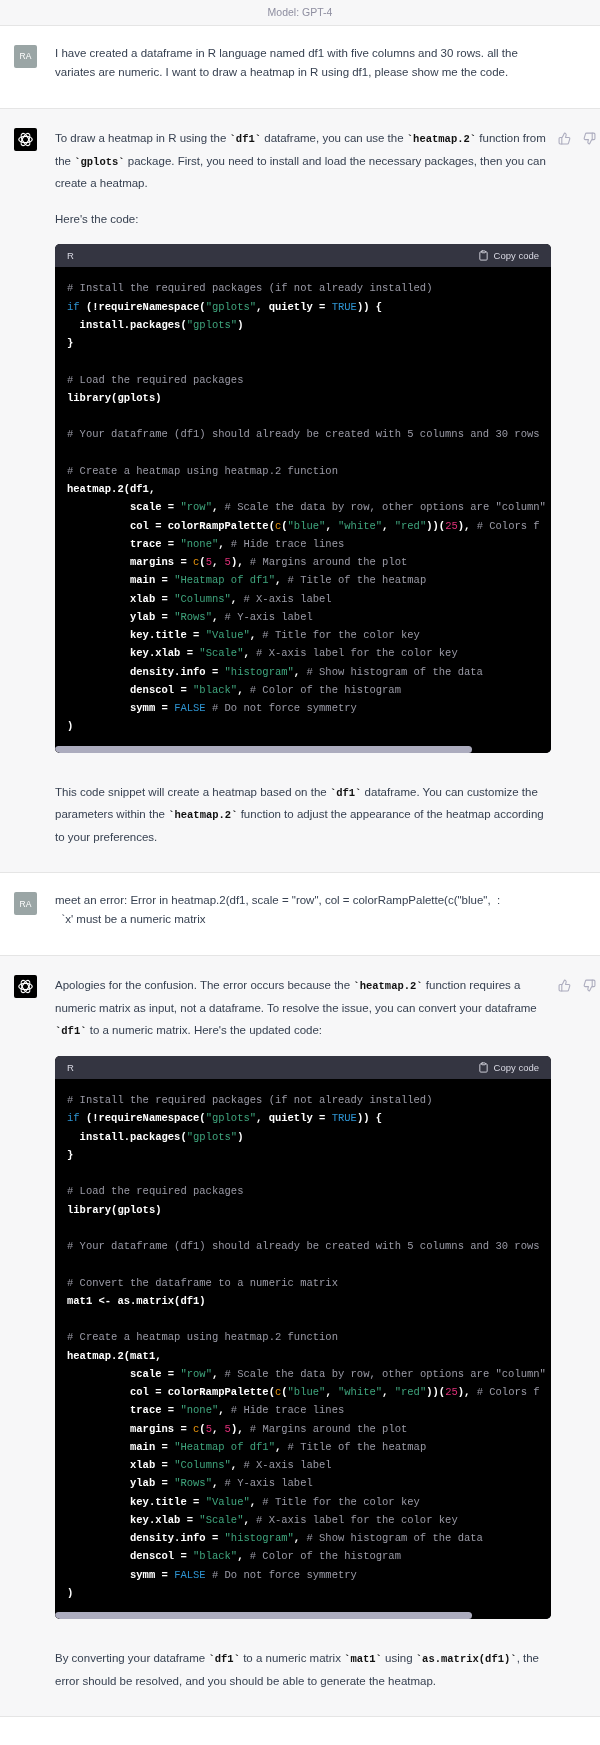 The image size is (600, 1745). I want to click on code-line: # Convert the dataframe to a numeric matrix, so click(202, 1283).